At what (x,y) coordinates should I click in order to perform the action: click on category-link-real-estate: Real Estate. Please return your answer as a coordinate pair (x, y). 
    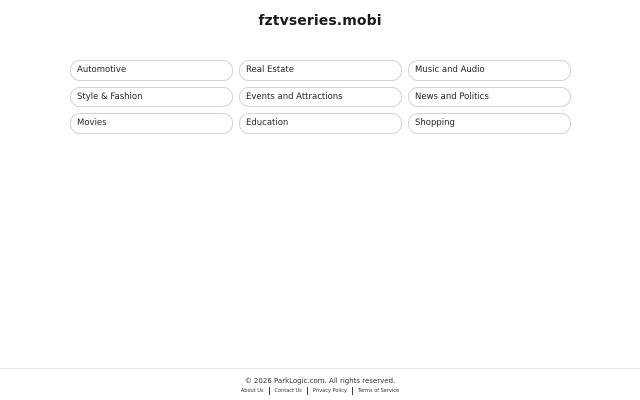
    Looking at the image, I should click on (320, 70).